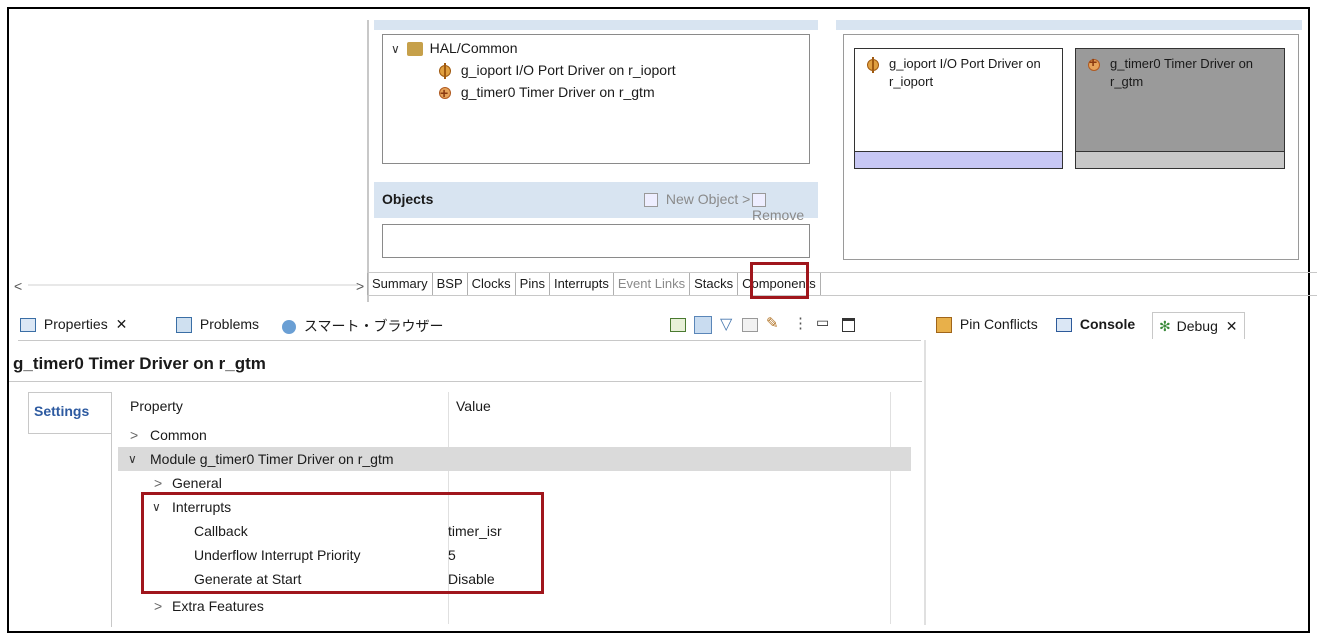  I want to click on table-row: > Common, so click(514, 435).